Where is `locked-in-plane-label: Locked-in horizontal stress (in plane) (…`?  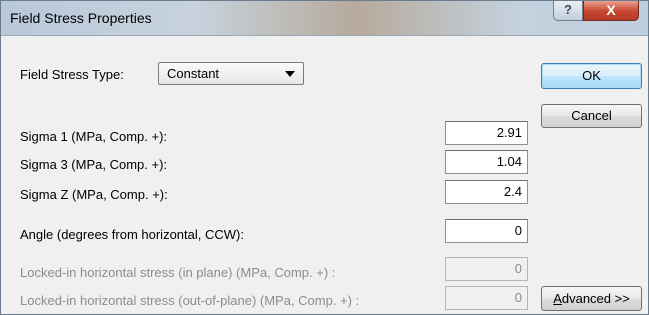 locked-in-plane-label: Locked-in horizontal stress (in plane) (… is located at coordinates (178, 272).